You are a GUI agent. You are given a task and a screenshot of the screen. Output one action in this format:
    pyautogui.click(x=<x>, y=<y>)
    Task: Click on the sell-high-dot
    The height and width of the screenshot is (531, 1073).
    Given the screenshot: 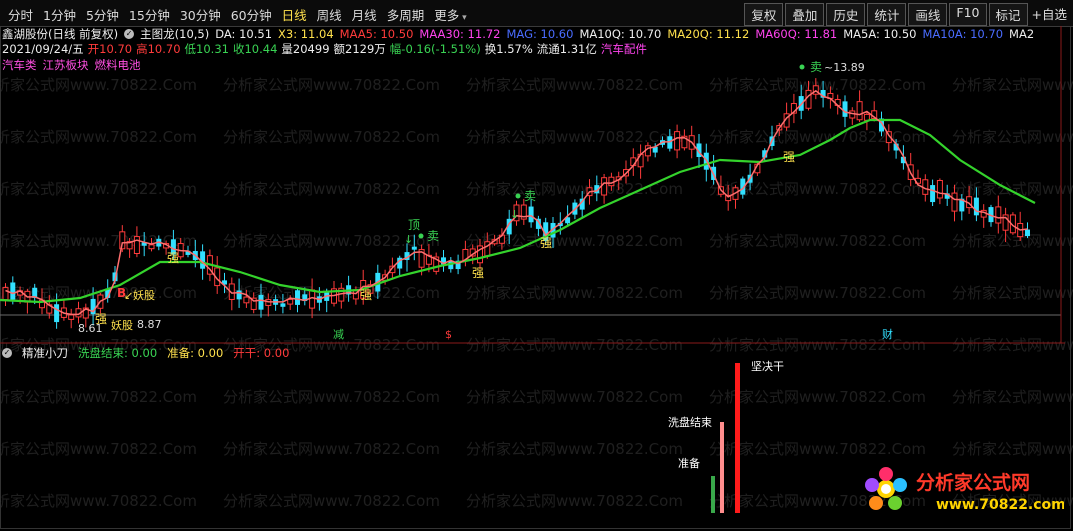 What is the action you would take?
    pyautogui.click(x=802, y=67)
    